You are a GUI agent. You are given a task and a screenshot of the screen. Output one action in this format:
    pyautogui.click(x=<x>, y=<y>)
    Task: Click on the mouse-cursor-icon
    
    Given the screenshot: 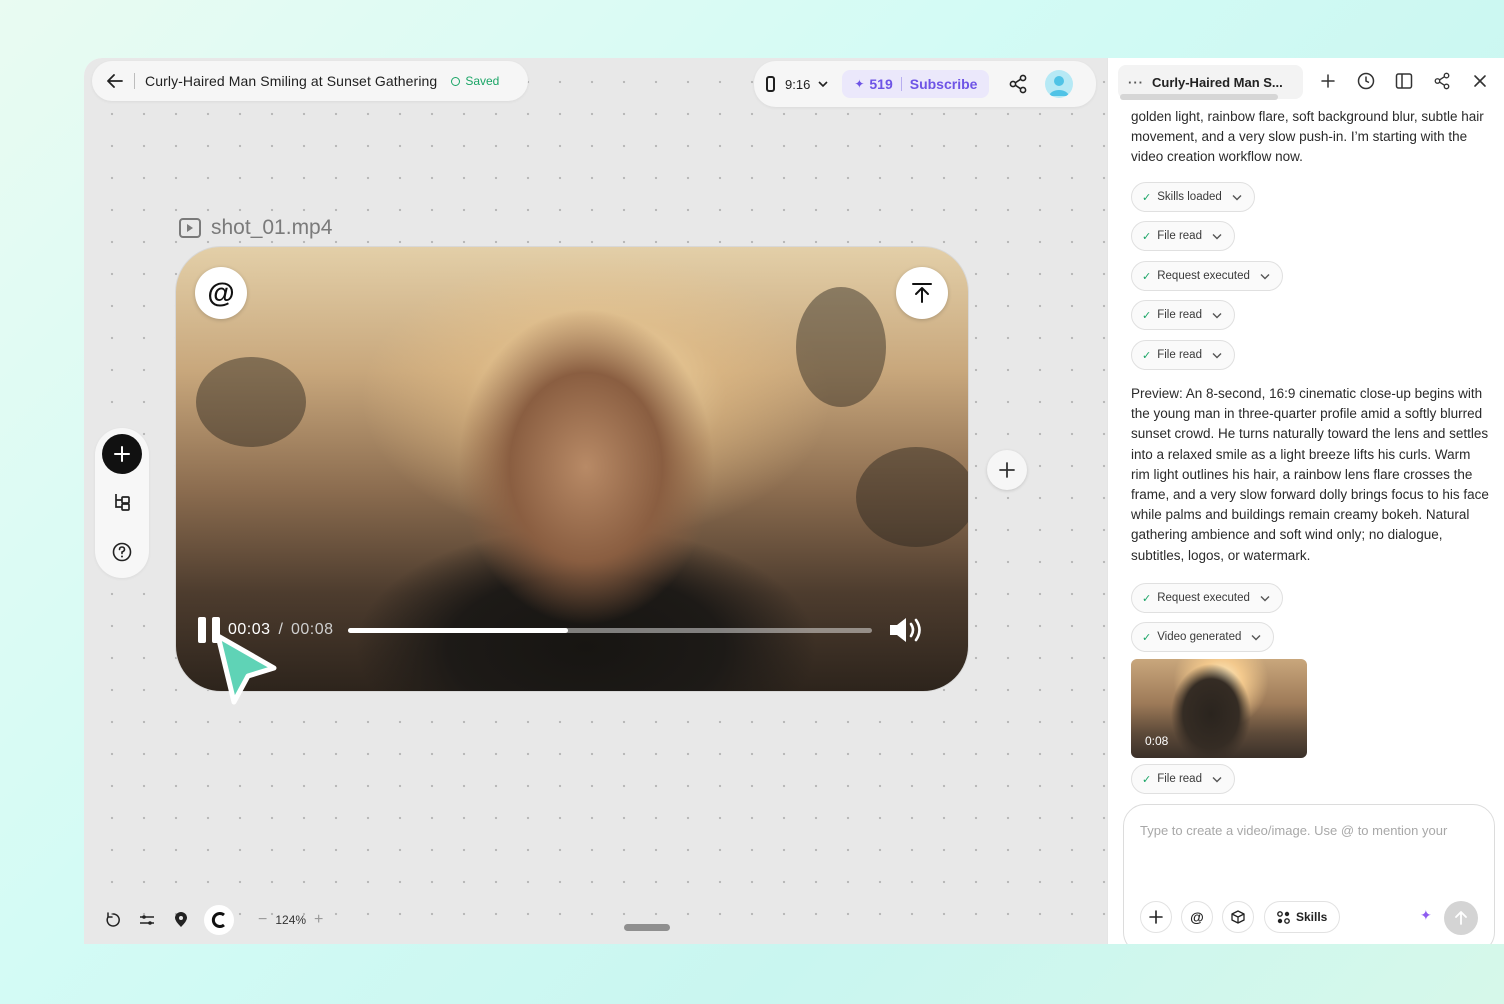 What is the action you would take?
    pyautogui.click(x=247, y=672)
    